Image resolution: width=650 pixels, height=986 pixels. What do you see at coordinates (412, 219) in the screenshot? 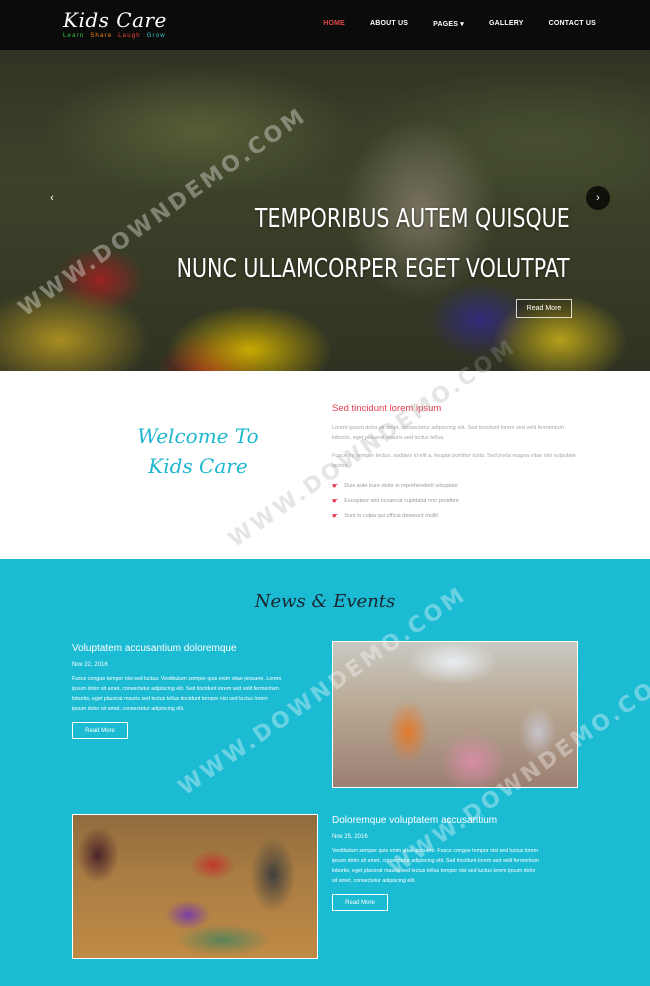
I see `hero-title-line-1: TEMPORIBUS AUTEM QUISQUE` at bounding box center [412, 219].